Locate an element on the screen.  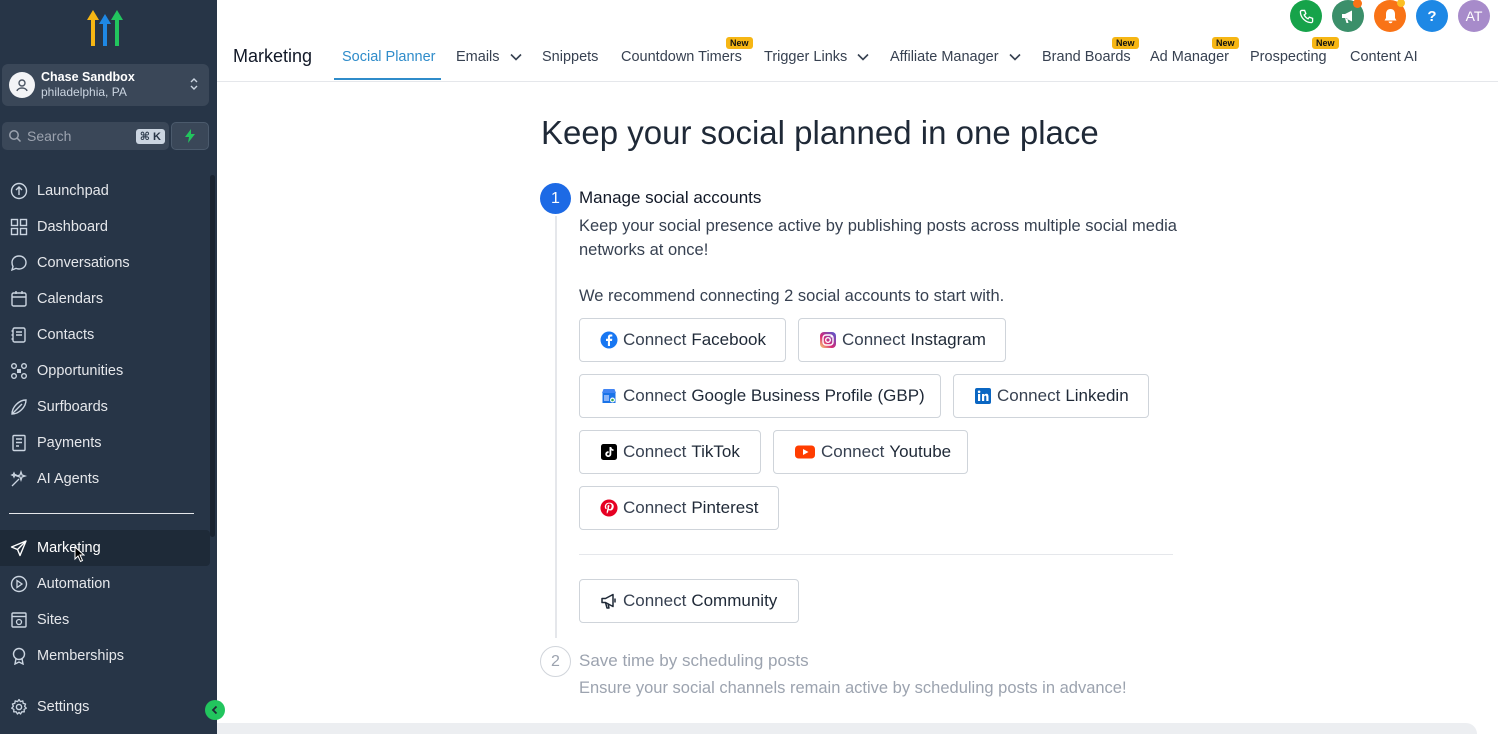
connect-linkedin-button: Connect Linkedin is located at coordinates (1051, 396).